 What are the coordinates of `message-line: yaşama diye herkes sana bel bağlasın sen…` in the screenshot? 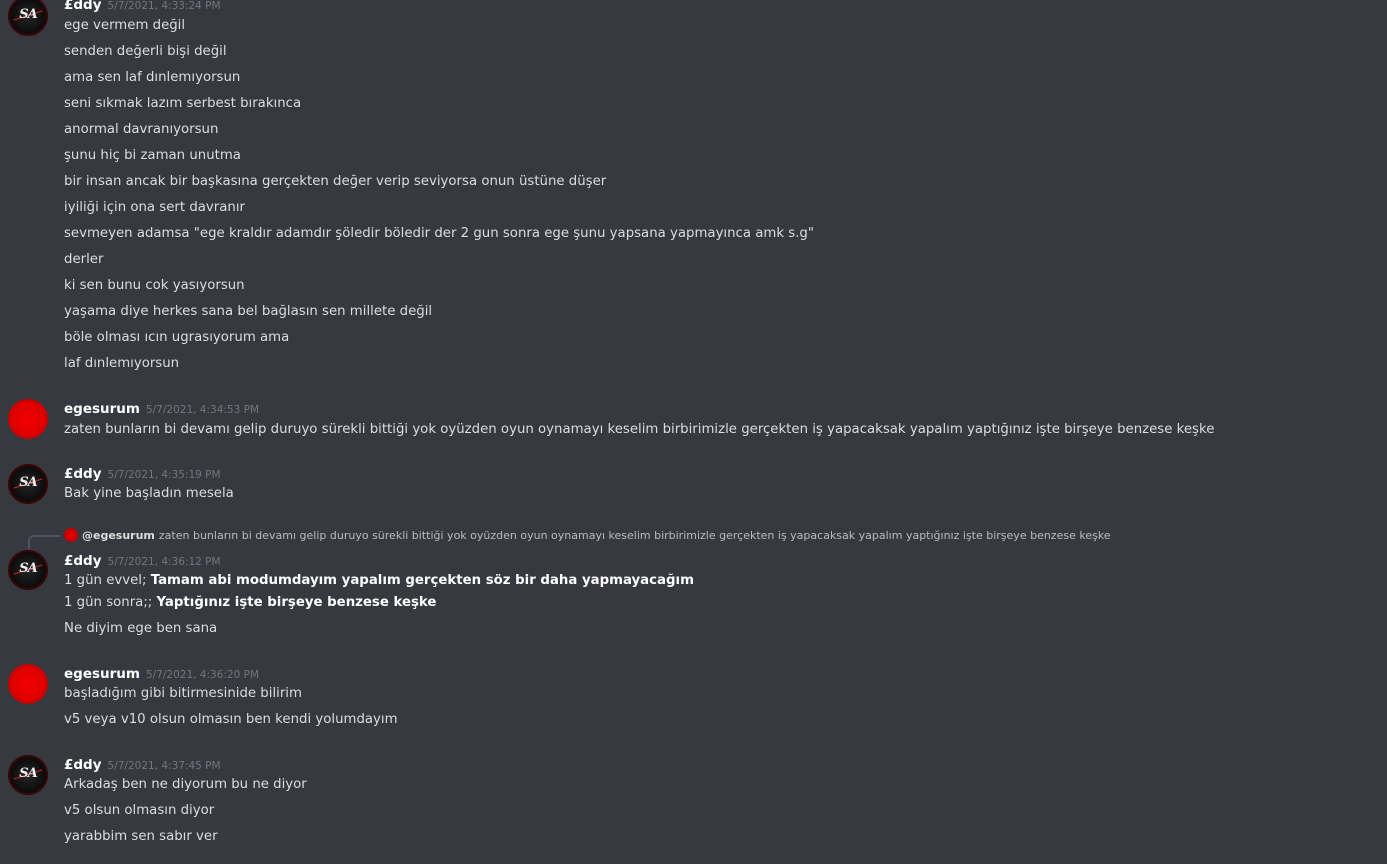 It's located at (248, 311).